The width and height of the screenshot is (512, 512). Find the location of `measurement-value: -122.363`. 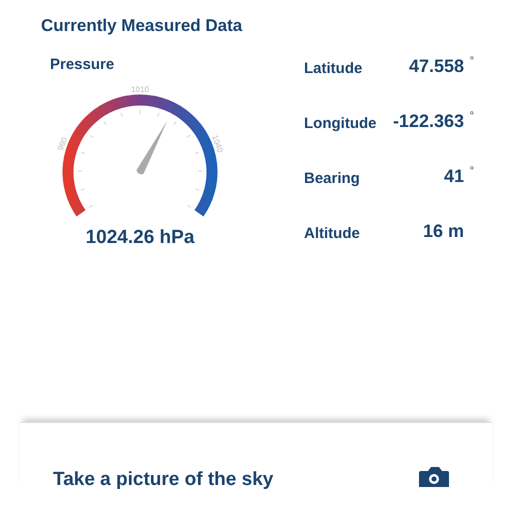

measurement-value: -122.363 is located at coordinates (428, 121).